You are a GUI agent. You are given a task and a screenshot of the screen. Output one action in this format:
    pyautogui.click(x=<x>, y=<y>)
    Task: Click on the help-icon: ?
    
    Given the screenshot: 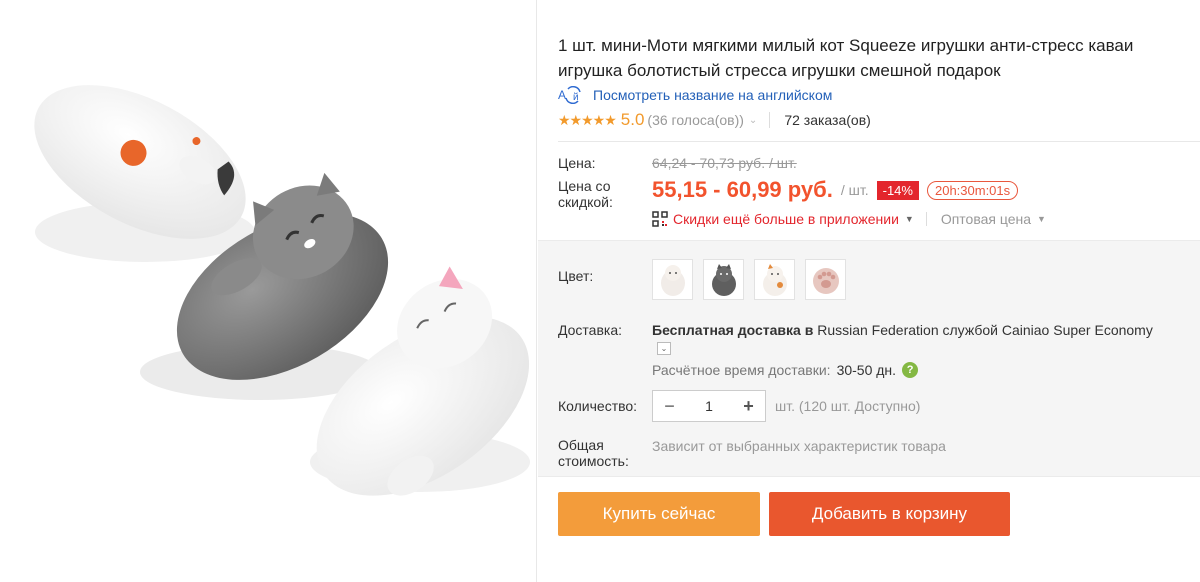 What is the action you would take?
    pyautogui.click(x=910, y=370)
    